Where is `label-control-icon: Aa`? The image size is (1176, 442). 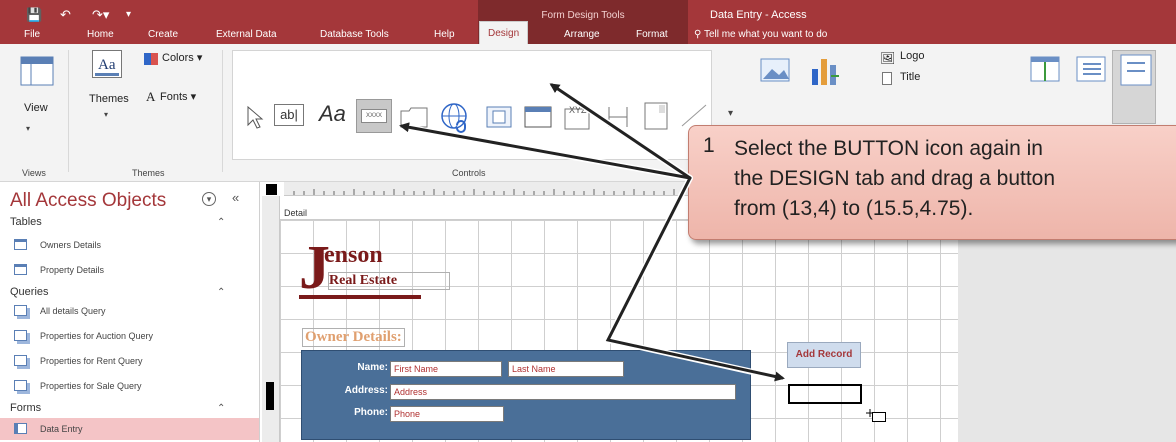 label-control-icon: Aa is located at coordinates (336, 114).